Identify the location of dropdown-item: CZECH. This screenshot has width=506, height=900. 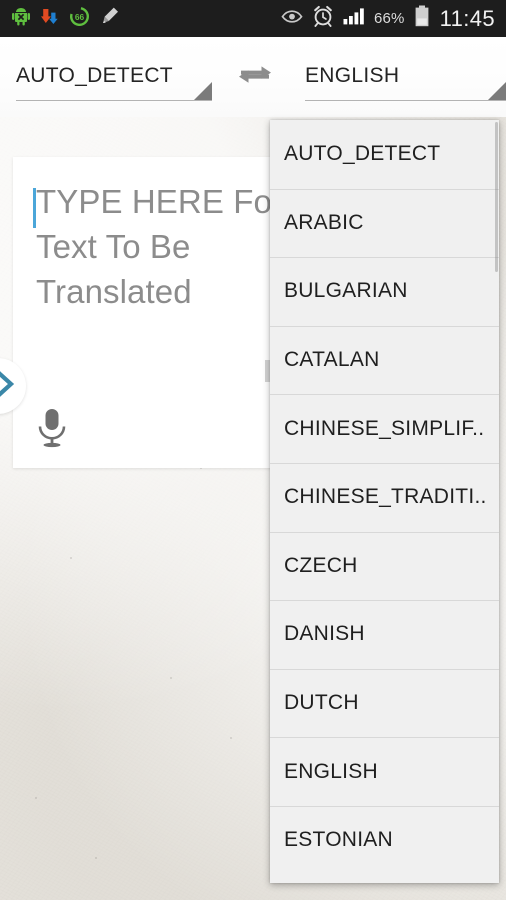
(384, 566).